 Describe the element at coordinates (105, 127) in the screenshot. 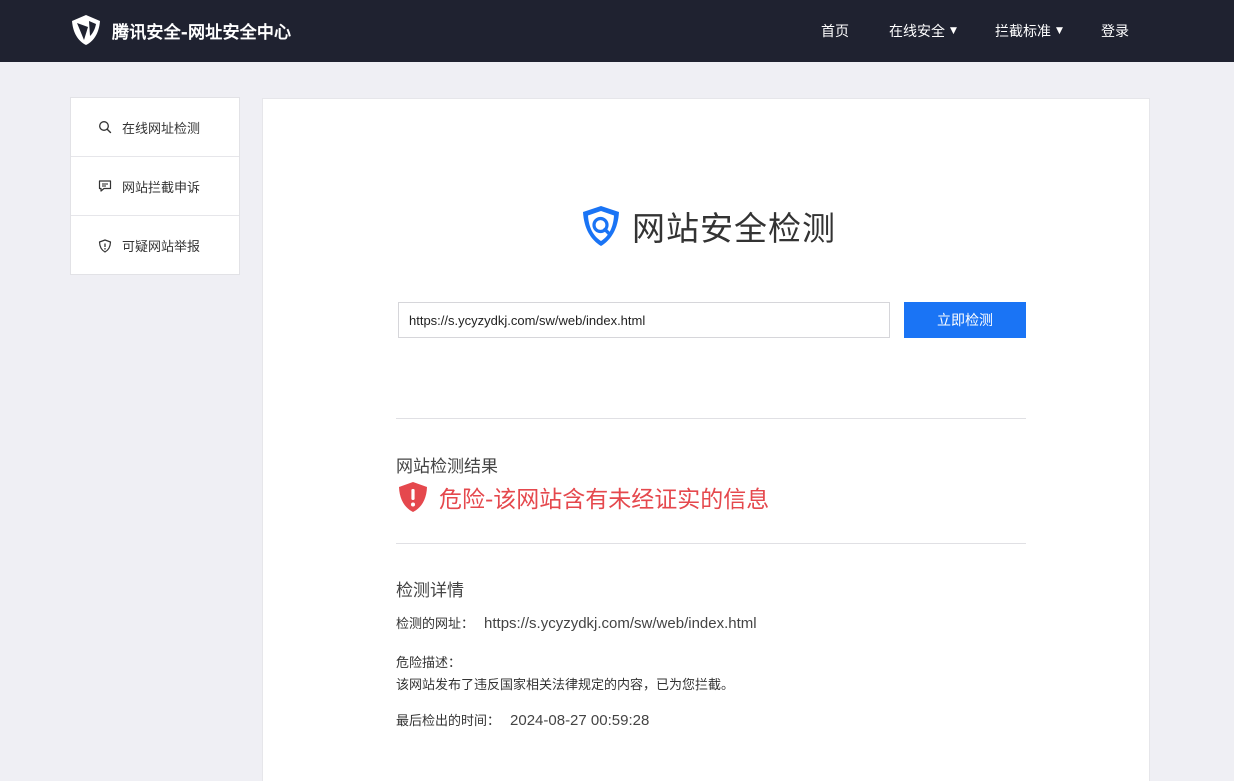

I see `search-icon` at that location.